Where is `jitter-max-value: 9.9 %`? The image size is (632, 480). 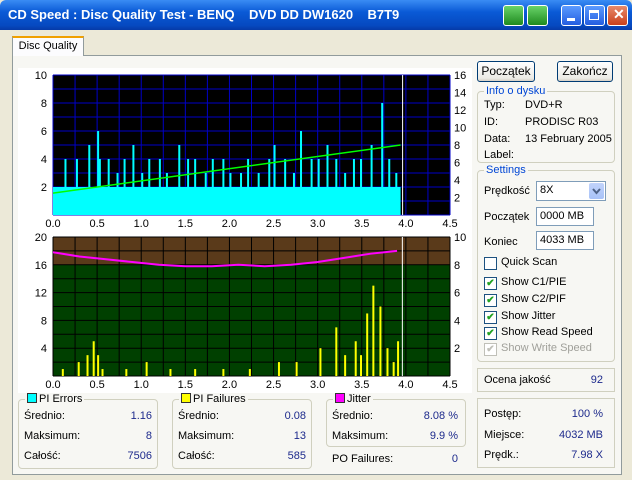
jitter-max-value: 9.9 % is located at coordinates (443, 436).